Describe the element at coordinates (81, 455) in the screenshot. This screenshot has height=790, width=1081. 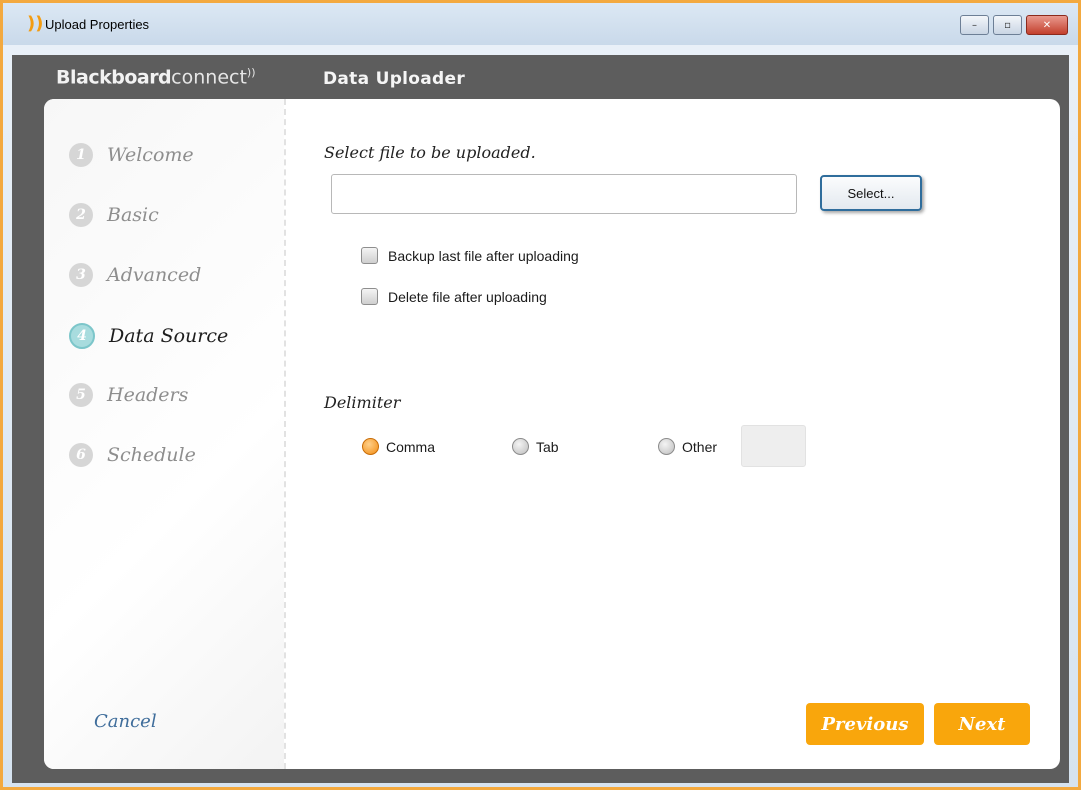
I see `step-number: 6` at that location.